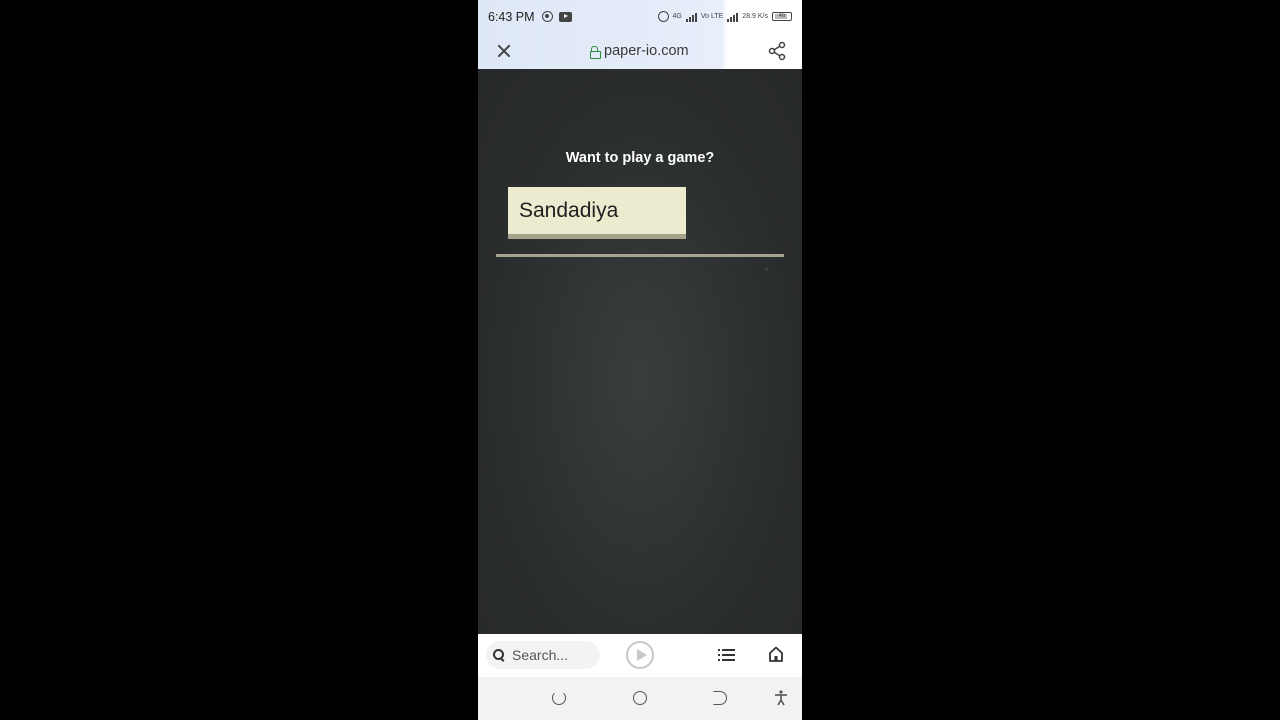 Image resolution: width=1280 pixels, height=720 pixels. I want to click on status-left-icons, so click(556, 16).